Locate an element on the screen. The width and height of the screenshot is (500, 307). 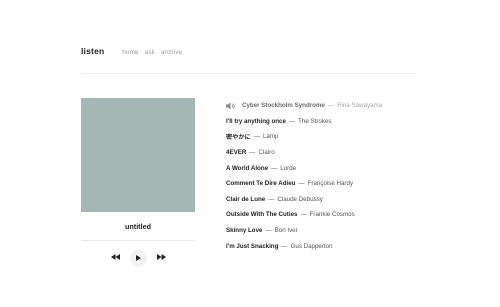
nav-ask-link: ask is located at coordinates (150, 52).